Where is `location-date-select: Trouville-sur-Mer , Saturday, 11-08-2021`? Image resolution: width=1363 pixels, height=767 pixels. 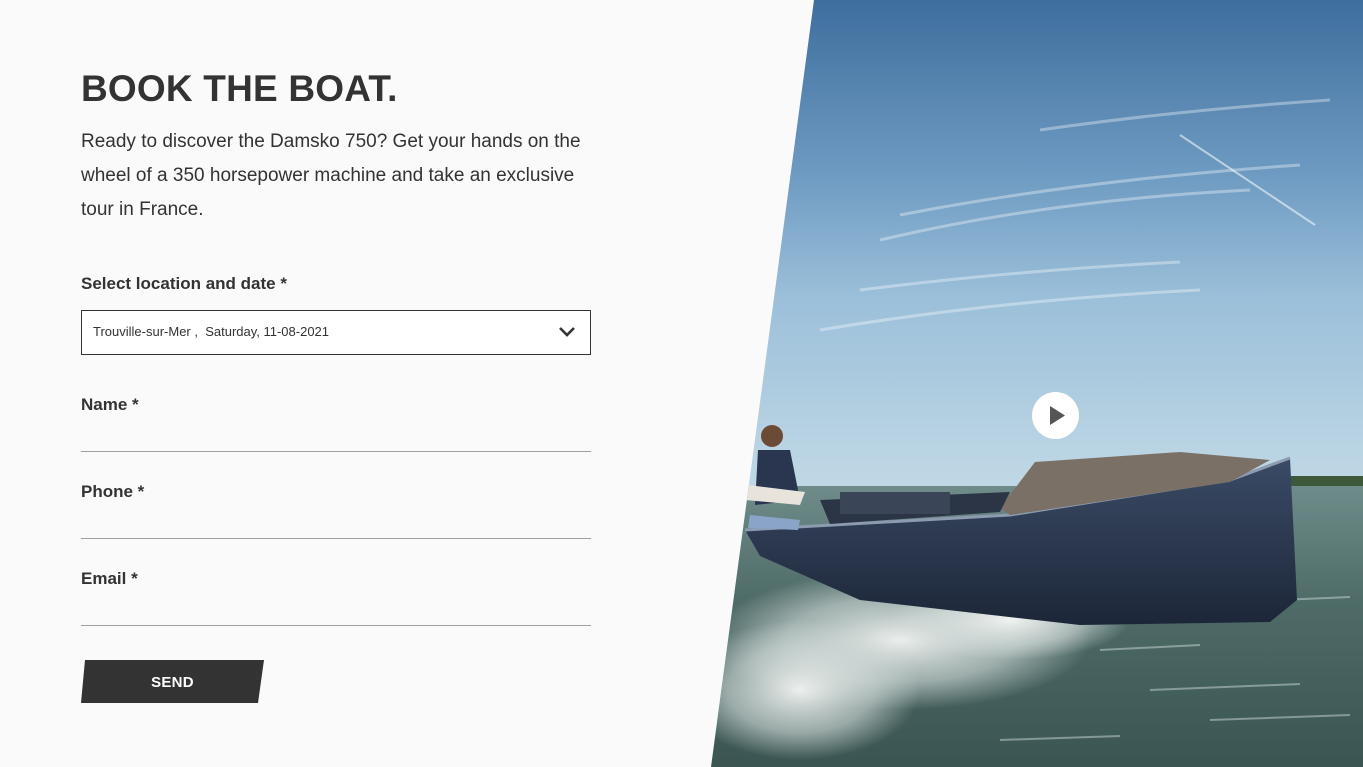 location-date-select: Trouville-sur-Mer , Saturday, 11-08-2021 is located at coordinates (336, 332).